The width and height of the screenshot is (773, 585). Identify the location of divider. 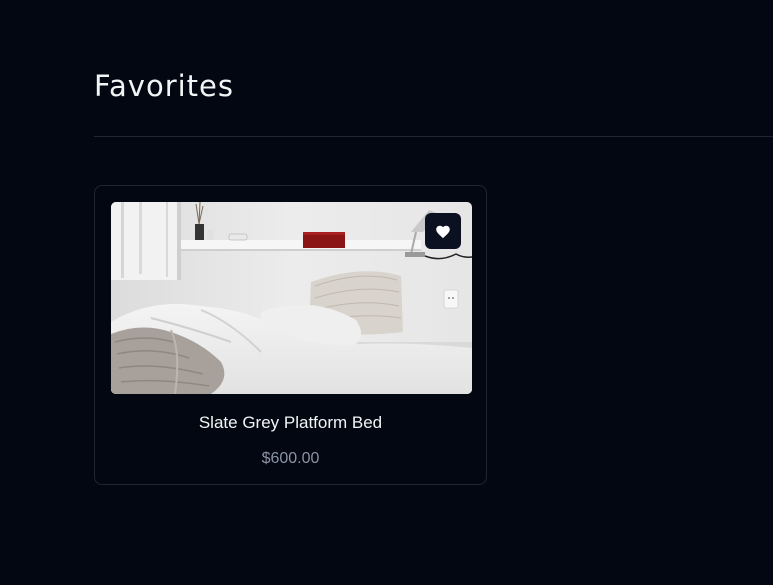
(433, 136).